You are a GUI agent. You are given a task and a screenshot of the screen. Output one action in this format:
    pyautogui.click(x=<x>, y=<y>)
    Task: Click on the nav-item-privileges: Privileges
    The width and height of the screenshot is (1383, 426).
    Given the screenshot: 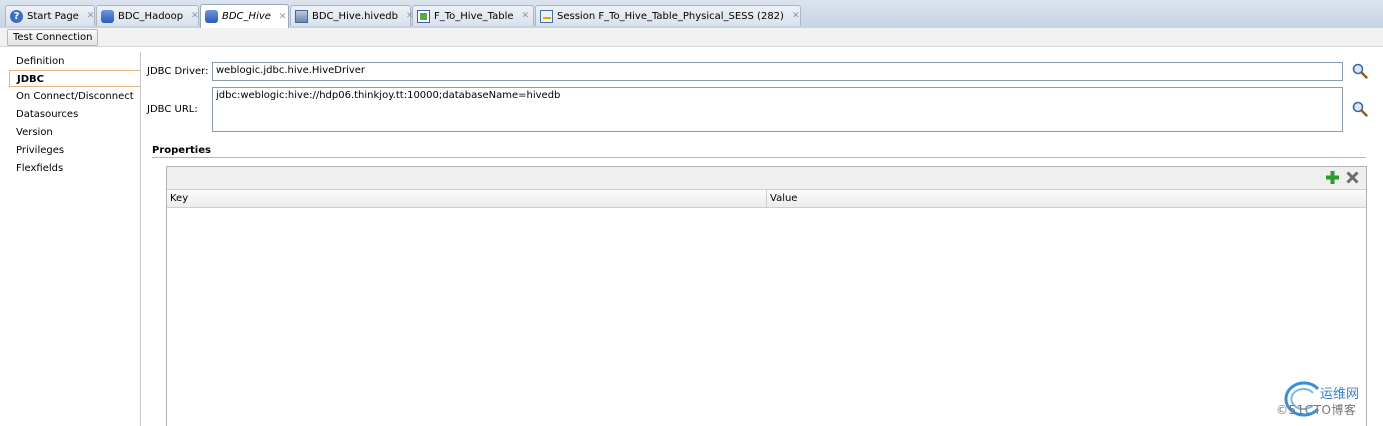 What is the action you would take?
    pyautogui.click(x=74, y=150)
    